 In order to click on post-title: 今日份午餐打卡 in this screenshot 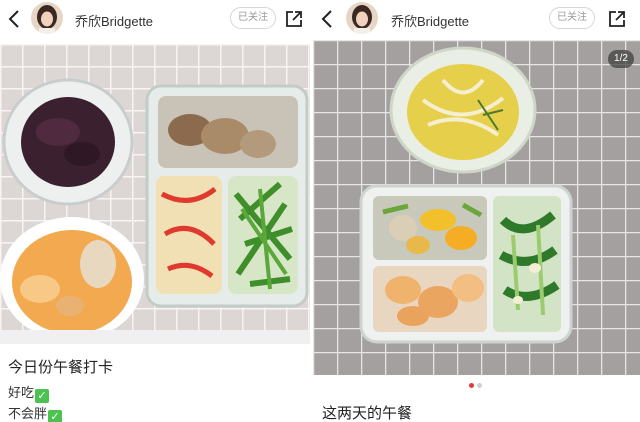, I will do `click(61, 367)`.